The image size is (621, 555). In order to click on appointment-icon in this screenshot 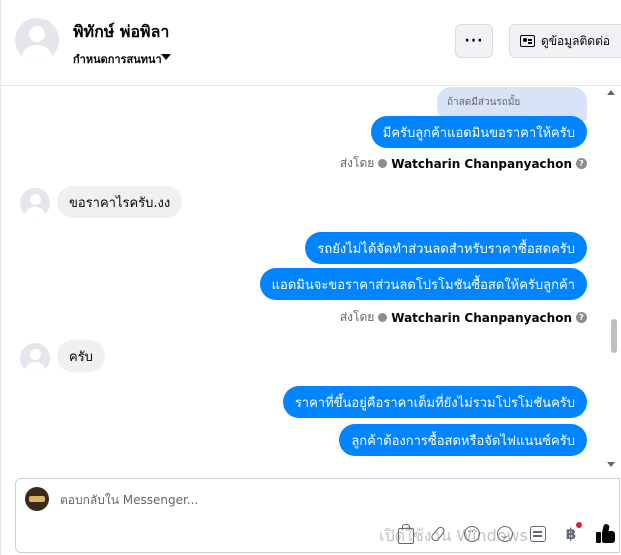, I will do `click(538, 534)`.